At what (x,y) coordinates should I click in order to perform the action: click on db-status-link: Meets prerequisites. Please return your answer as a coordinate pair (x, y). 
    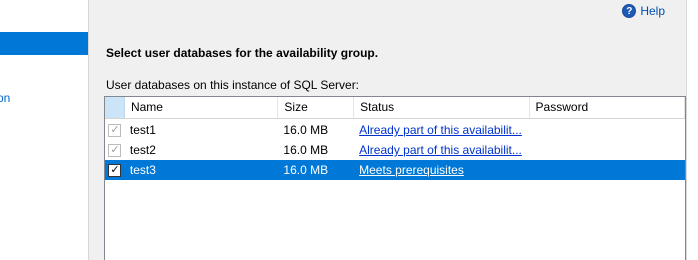
    Looking at the image, I should click on (441, 170).